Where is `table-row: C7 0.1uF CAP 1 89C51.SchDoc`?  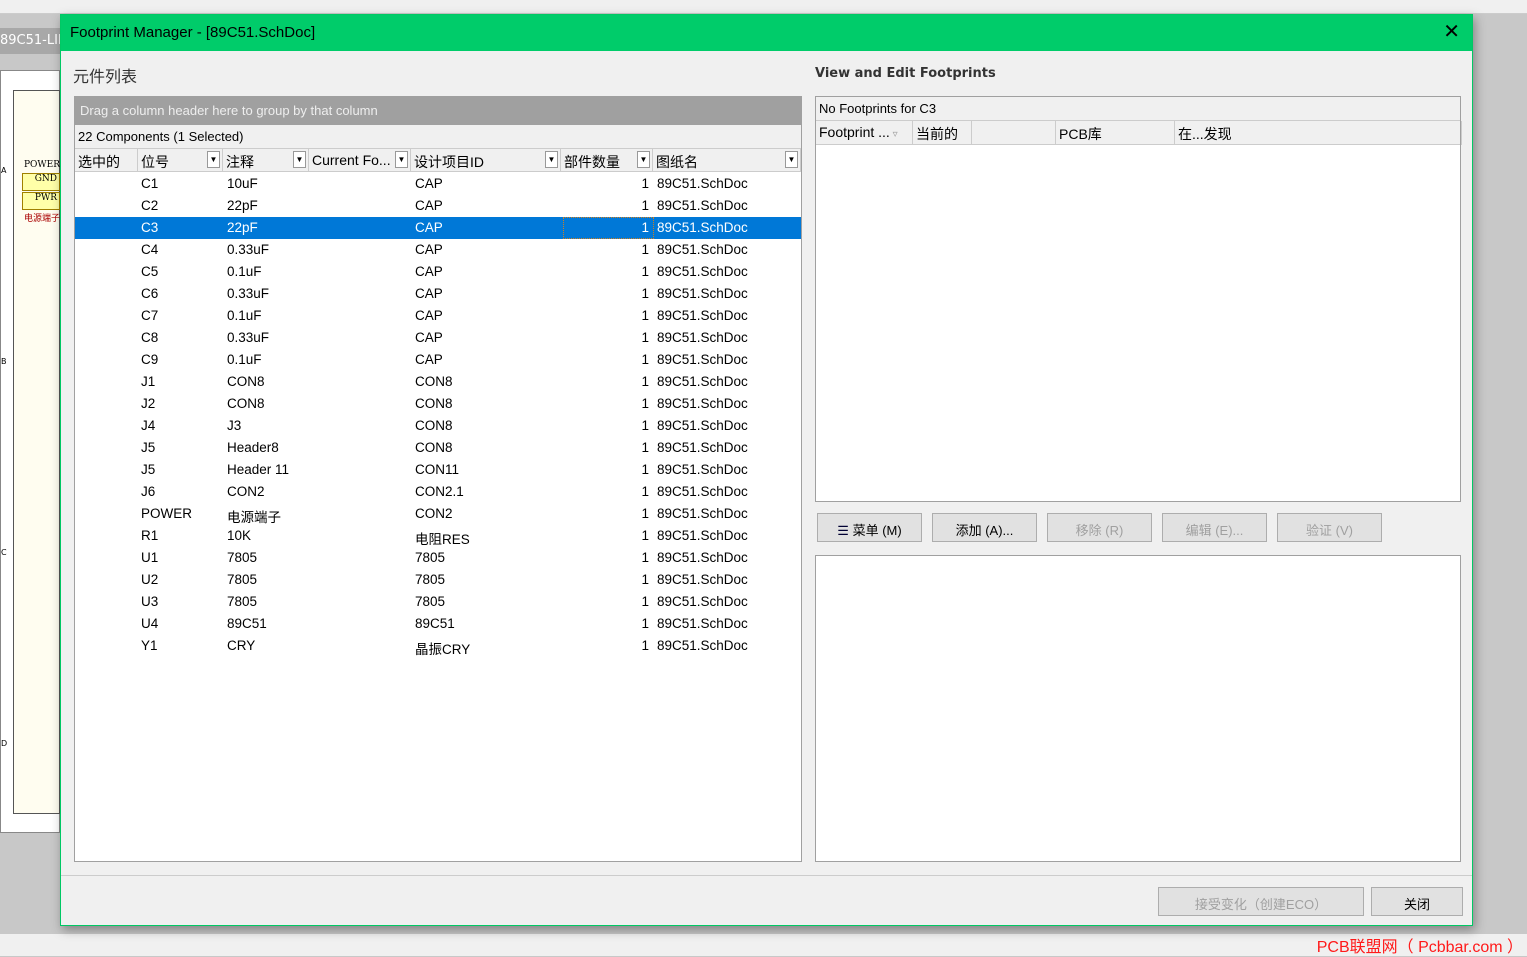
table-row: C7 0.1uF CAP 1 89C51.SchDoc is located at coordinates (438, 316).